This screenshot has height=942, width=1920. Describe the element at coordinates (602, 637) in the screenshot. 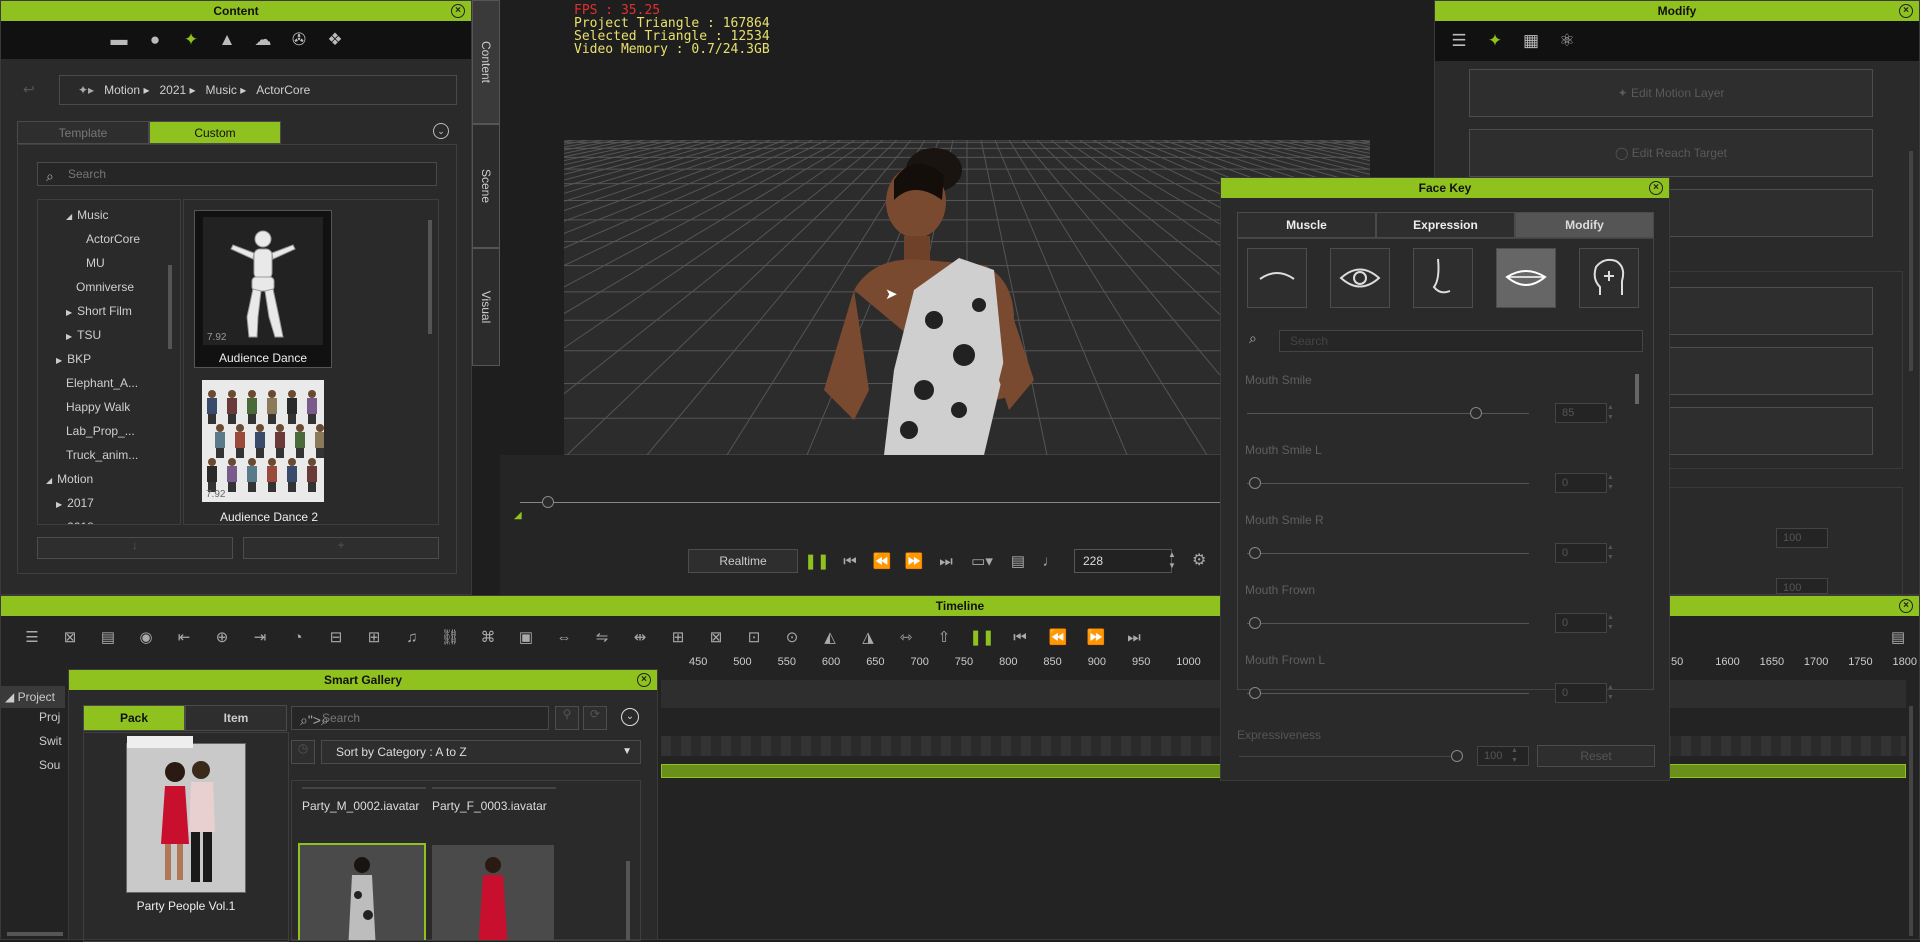

I see `expand-icon: ⇋` at that location.